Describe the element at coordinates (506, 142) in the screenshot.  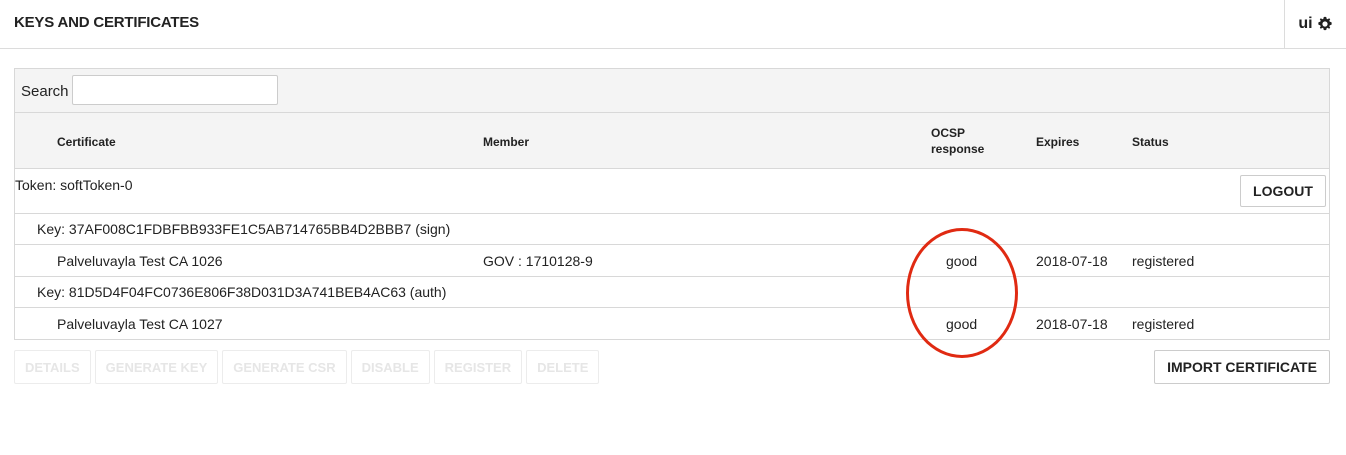
I see `column-header-member: Member` at that location.